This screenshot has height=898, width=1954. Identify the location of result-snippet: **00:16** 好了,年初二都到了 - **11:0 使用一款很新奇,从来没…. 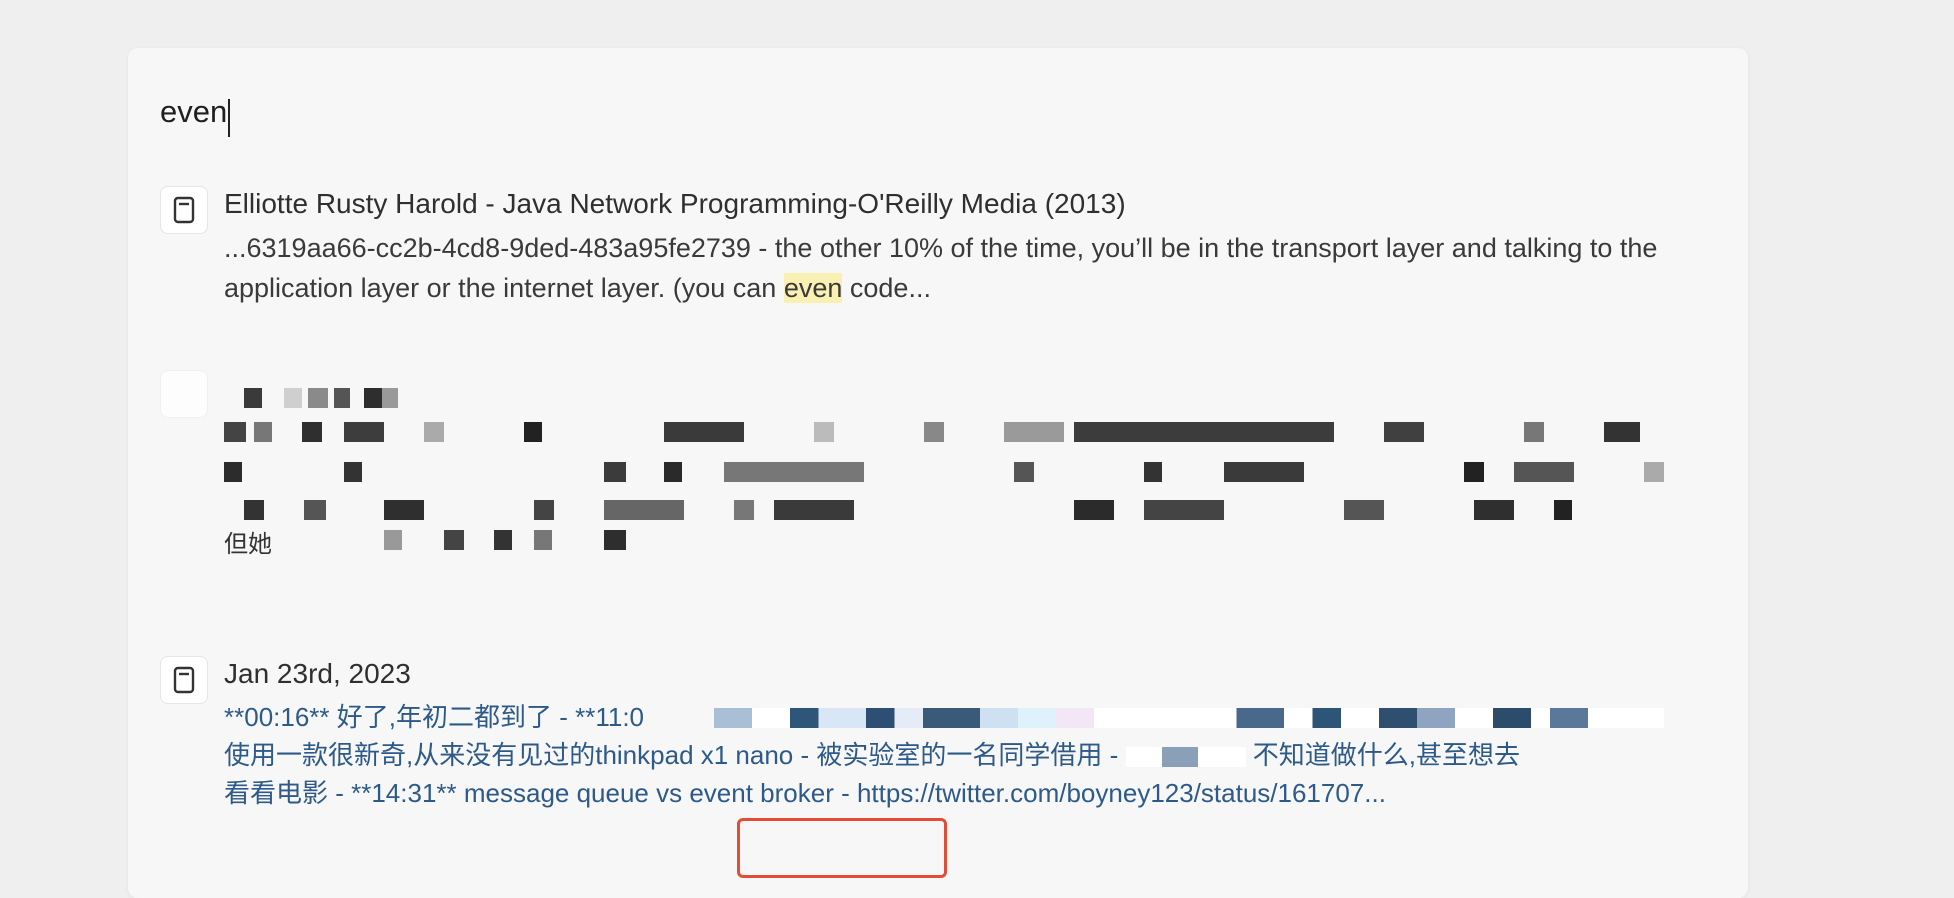
(966, 755).